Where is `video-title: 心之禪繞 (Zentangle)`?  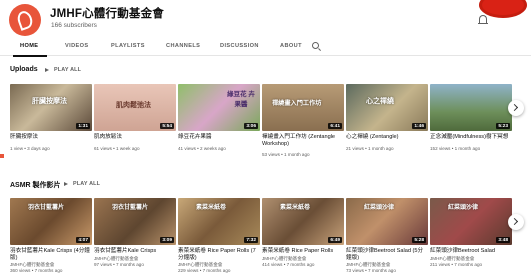 video-title: 心之禪繞 (Zentangle) is located at coordinates (387, 137).